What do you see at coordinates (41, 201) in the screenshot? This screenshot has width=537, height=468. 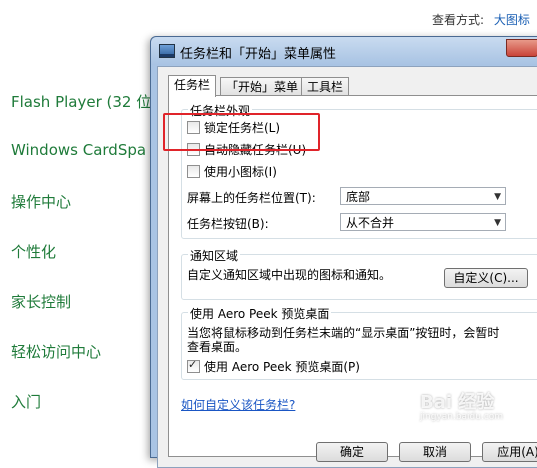 I see `cp-item-action-center: 操作中心` at bounding box center [41, 201].